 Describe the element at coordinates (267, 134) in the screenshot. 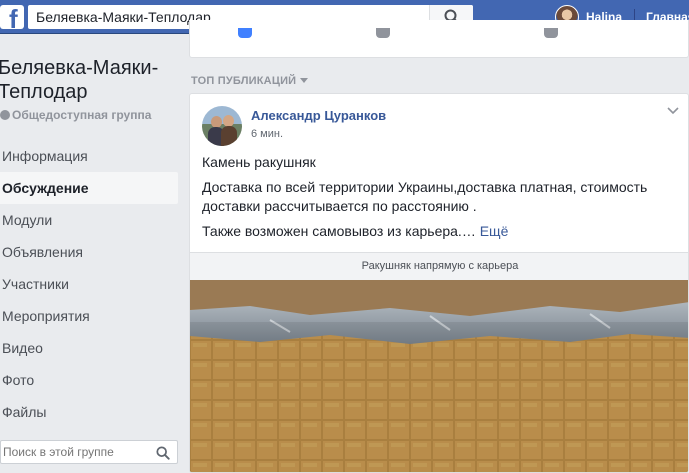

I see `post-timestamp: 6 мин.` at that location.